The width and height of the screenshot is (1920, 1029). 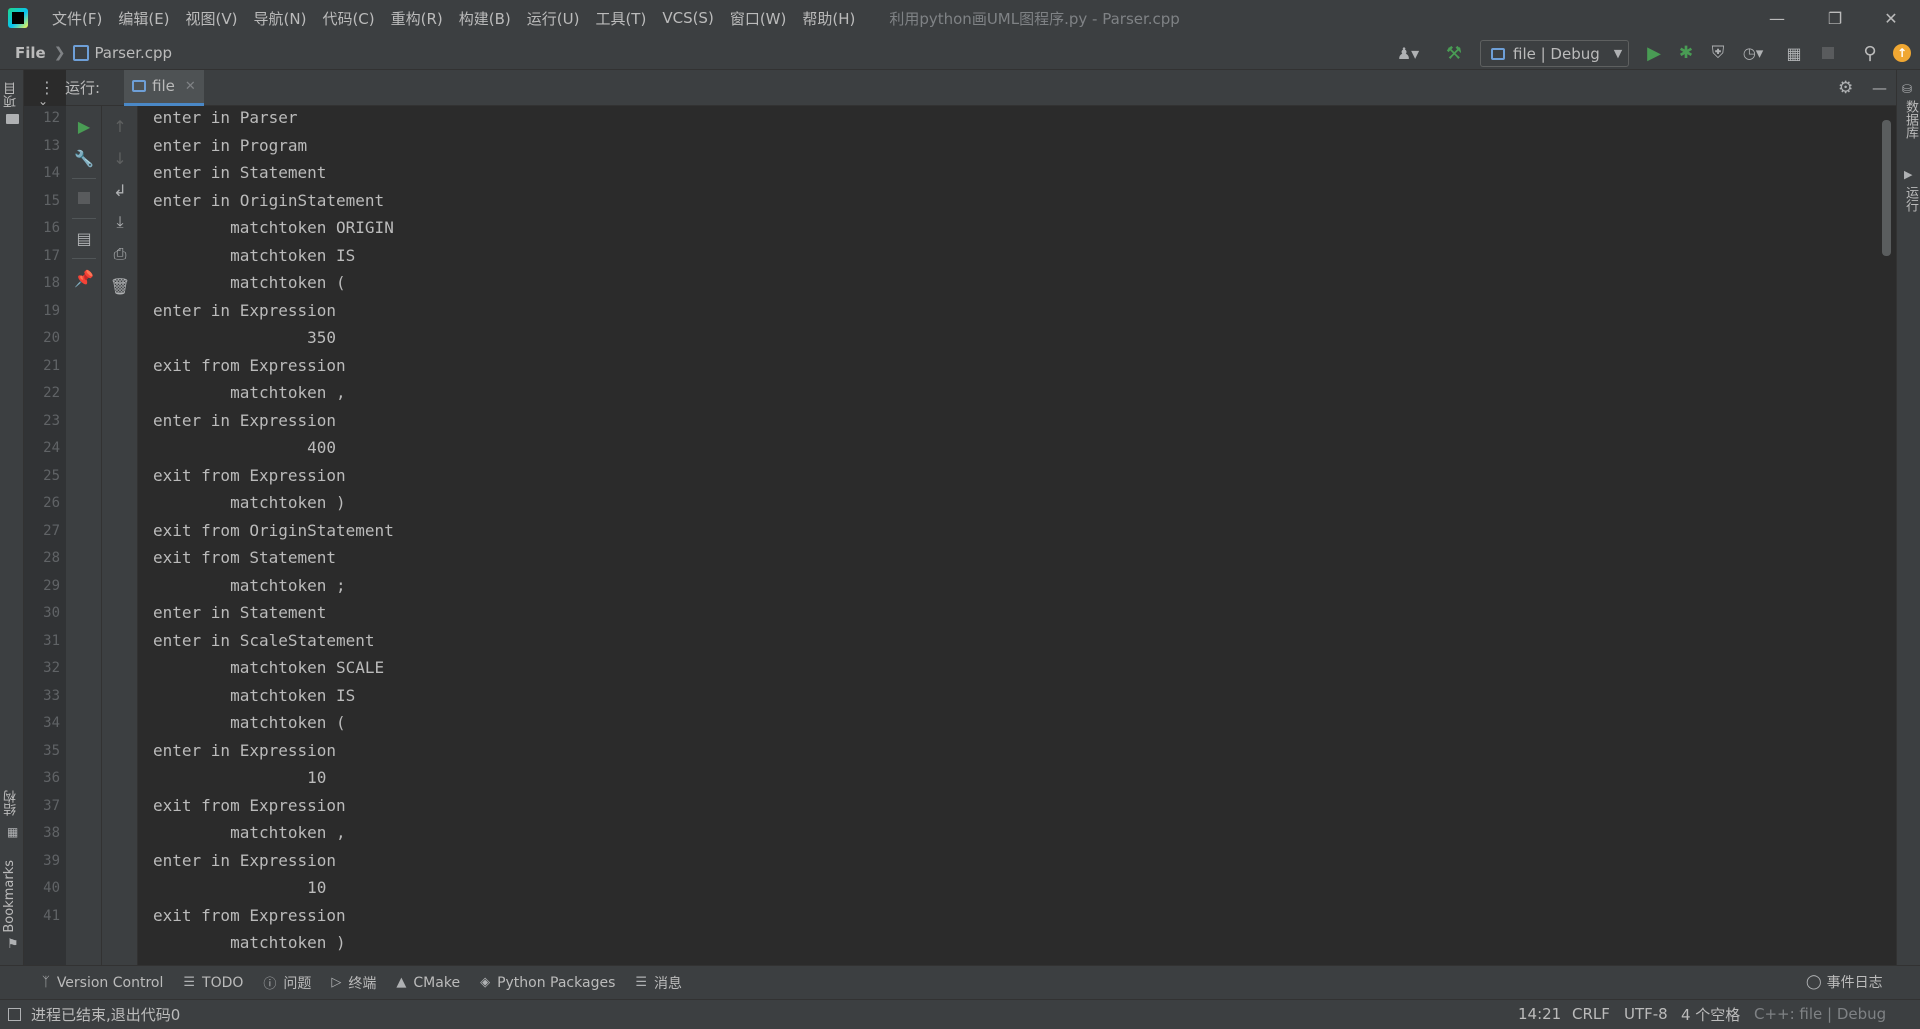 I want to click on bookmark-icon: ⚑, so click(x=13, y=944).